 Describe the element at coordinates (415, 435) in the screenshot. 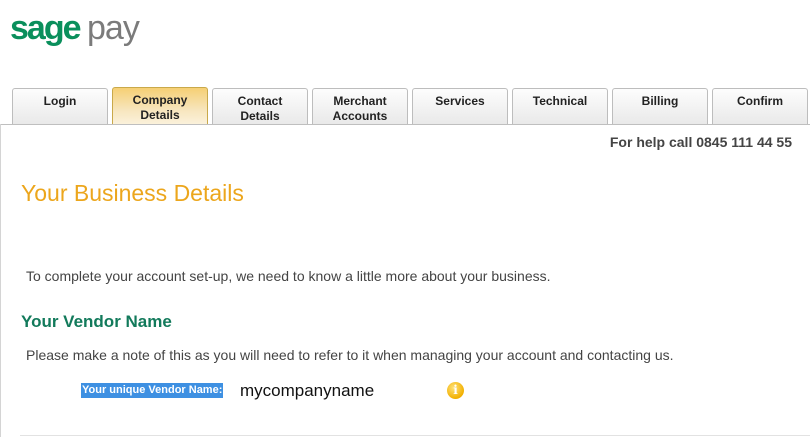

I see `divider` at that location.